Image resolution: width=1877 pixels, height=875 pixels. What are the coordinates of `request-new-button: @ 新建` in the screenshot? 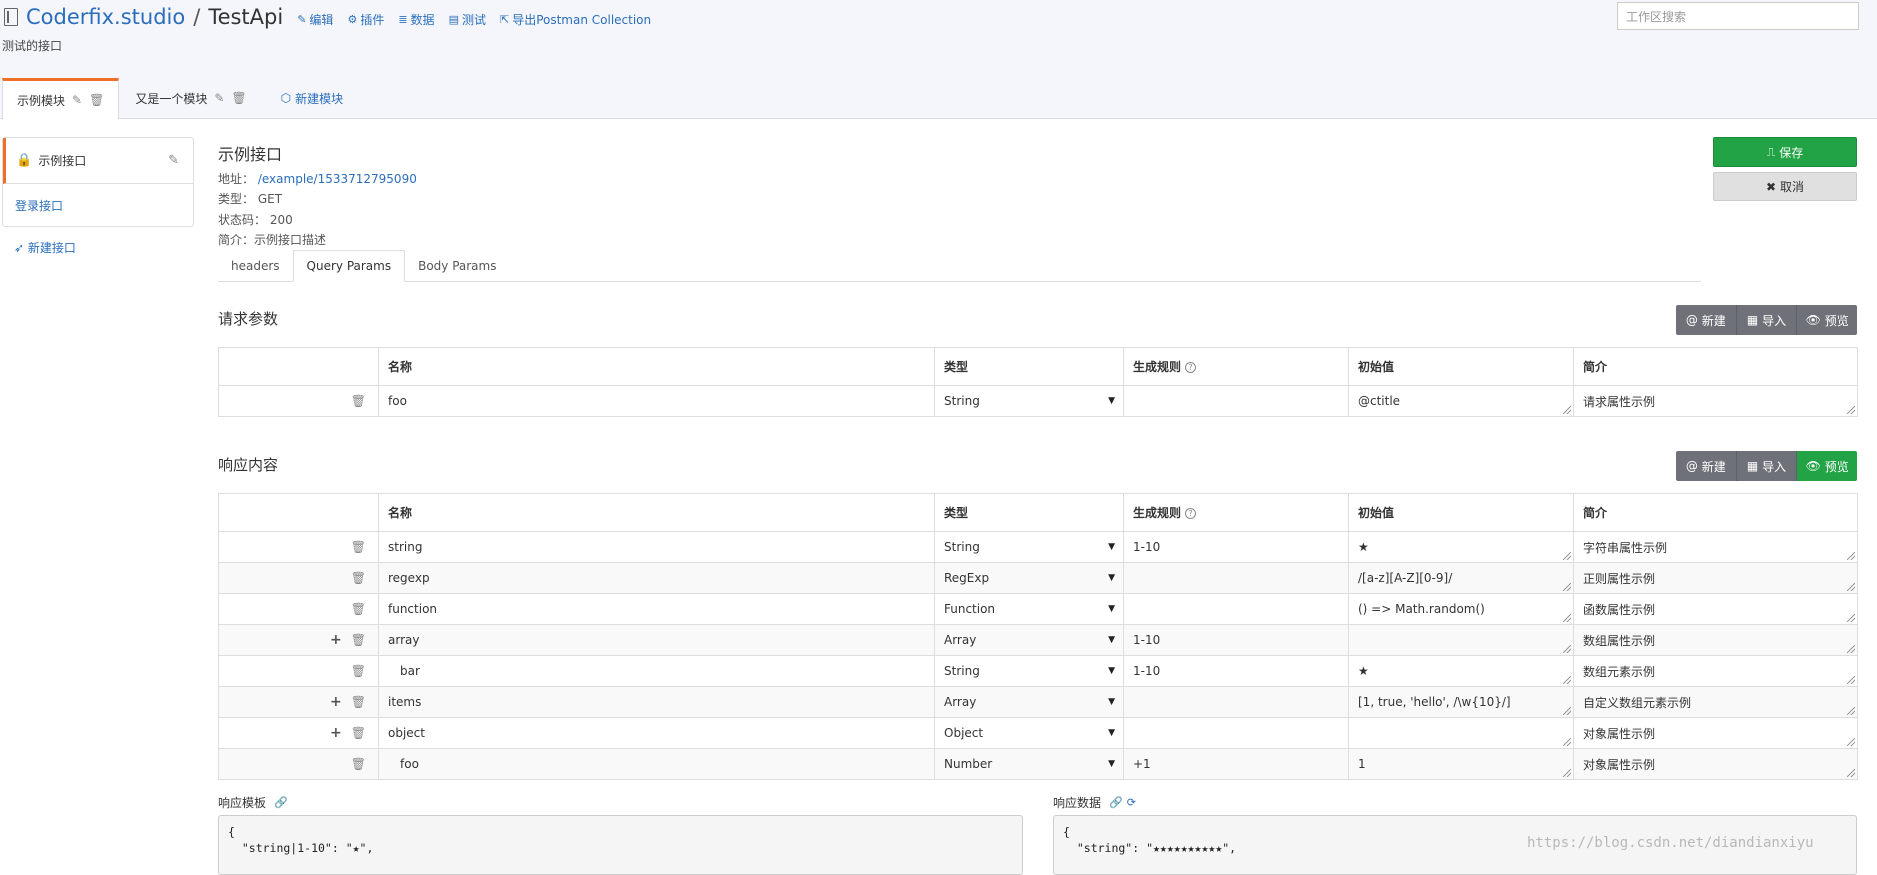 It's located at (1706, 320).